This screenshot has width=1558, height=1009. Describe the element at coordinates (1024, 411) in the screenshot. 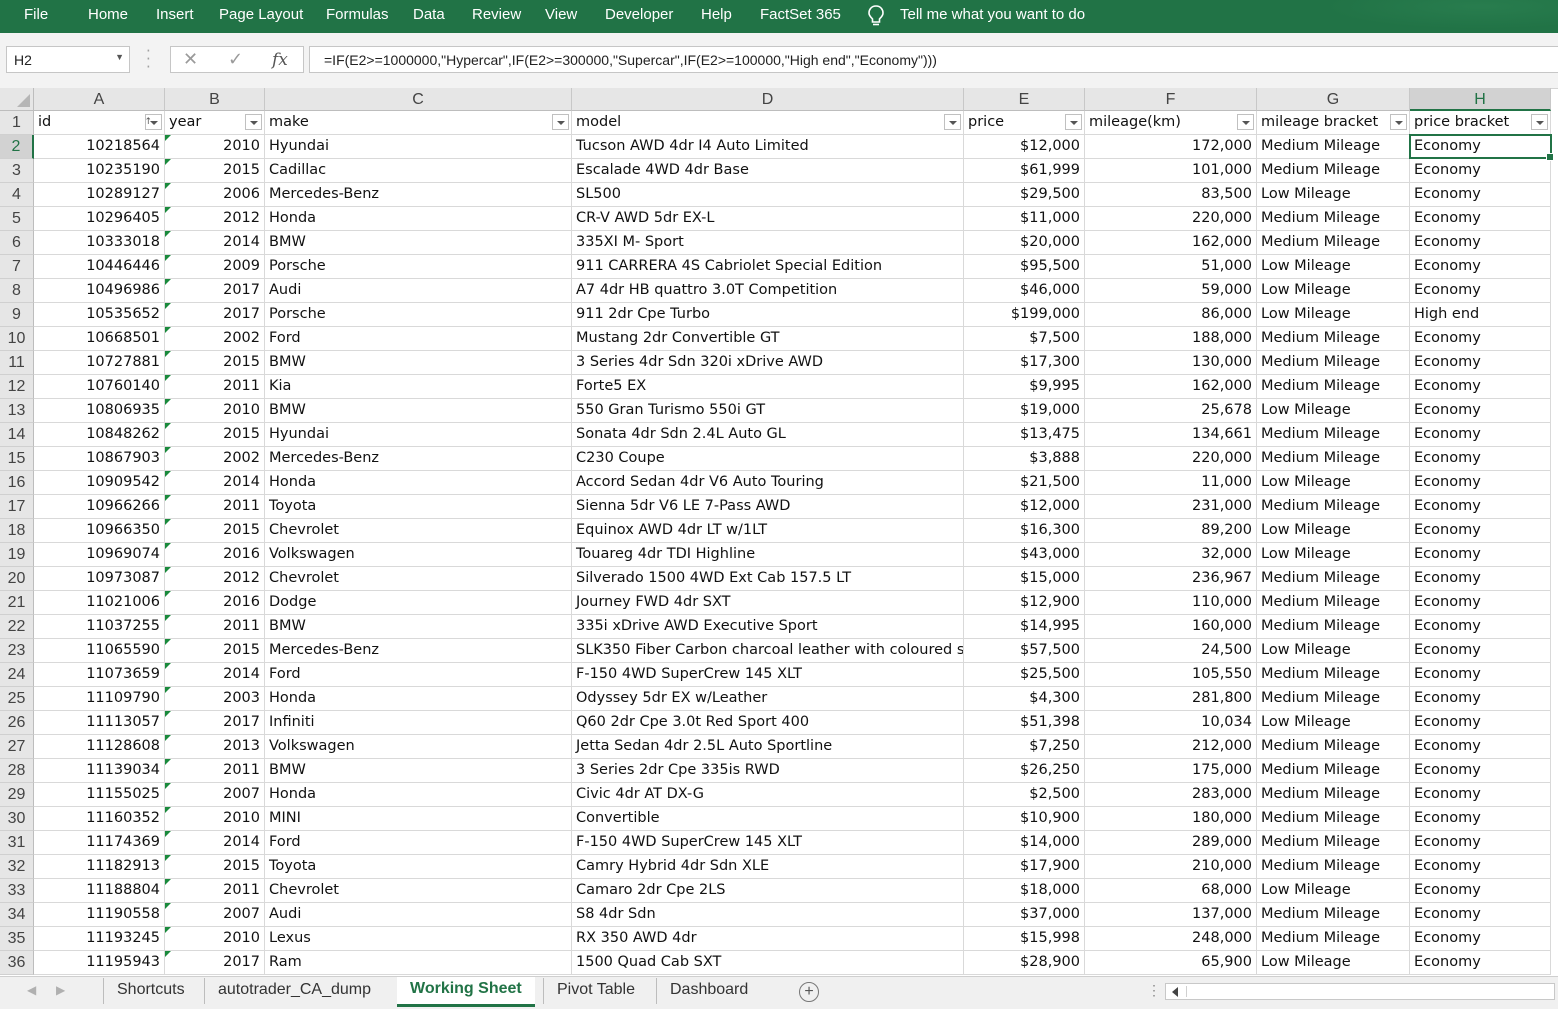

I see `table-cell: $19,000` at that location.